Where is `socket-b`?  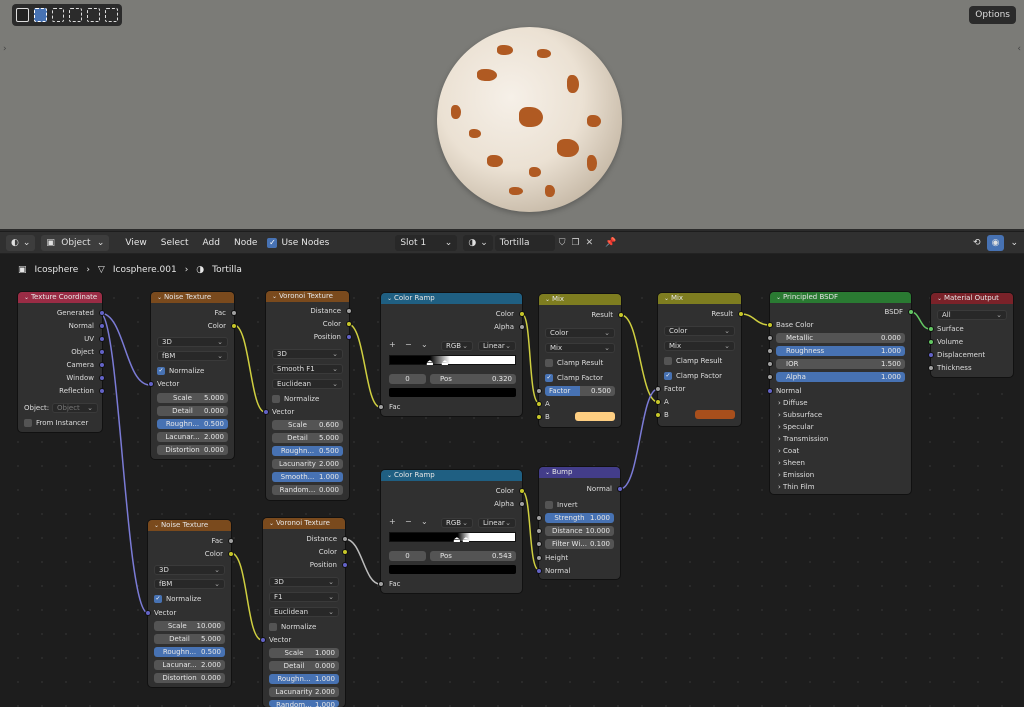
socket-b is located at coordinates (658, 415).